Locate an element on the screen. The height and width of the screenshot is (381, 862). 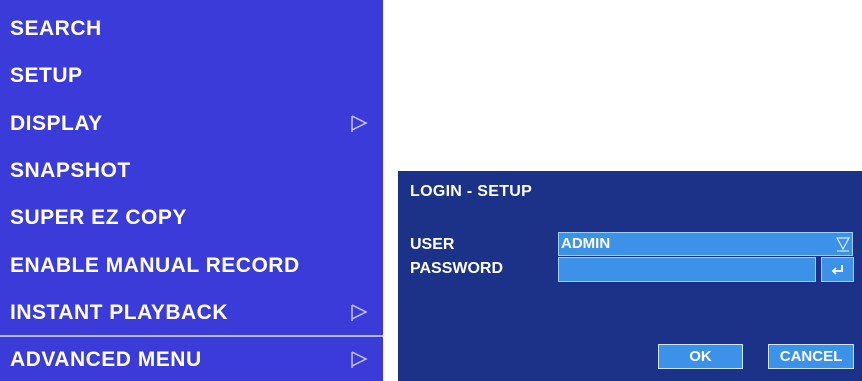
menu-item-setup: SETUP is located at coordinates (191, 76).